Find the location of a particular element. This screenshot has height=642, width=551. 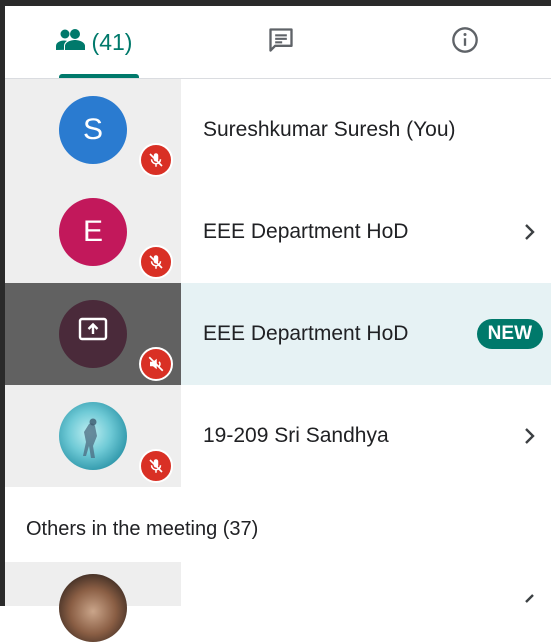

avatar is located at coordinates (93, 334).